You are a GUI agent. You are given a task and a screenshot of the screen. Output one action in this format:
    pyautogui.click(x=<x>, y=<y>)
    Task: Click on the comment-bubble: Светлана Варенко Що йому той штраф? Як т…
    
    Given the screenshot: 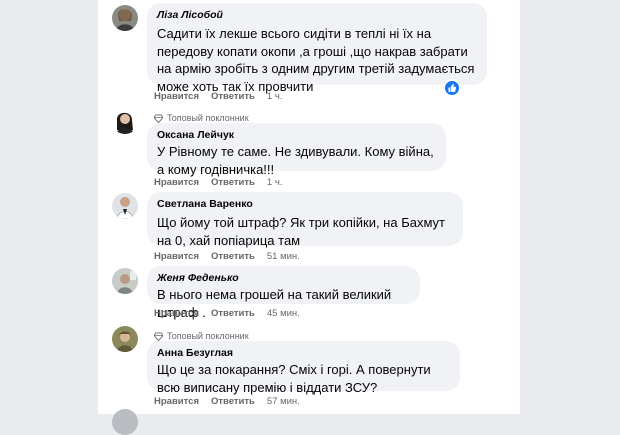 What is the action you would take?
    pyautogui.click(x=305, y=220)
    